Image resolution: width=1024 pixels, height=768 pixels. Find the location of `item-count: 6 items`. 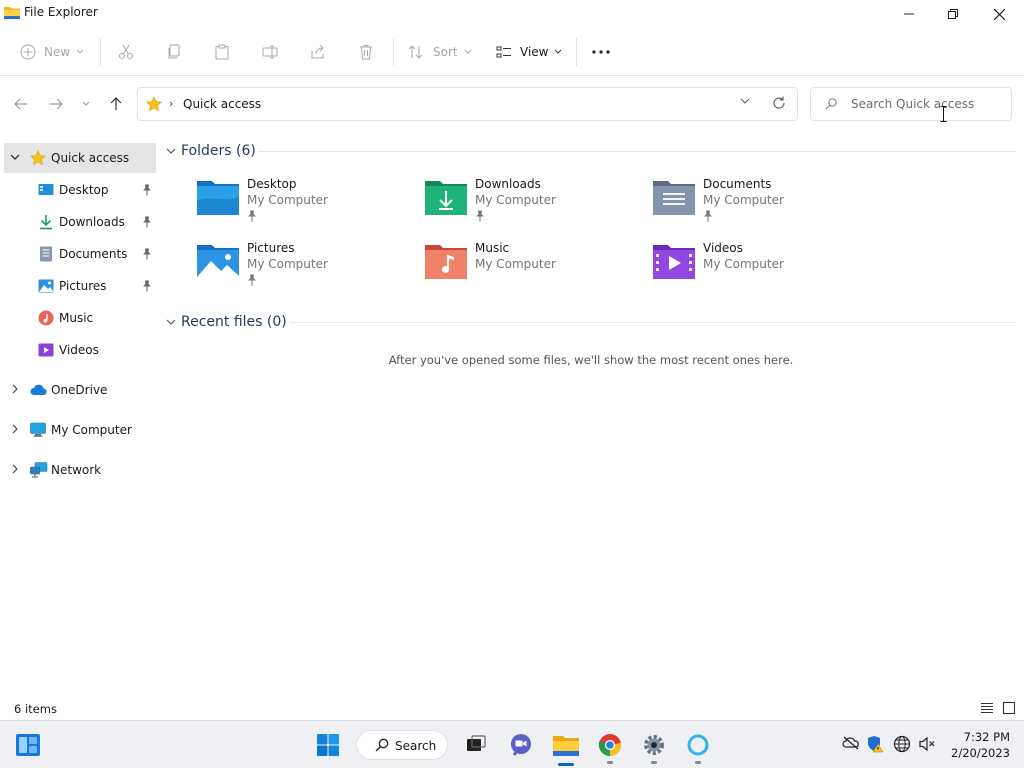

item-count: 6 items is located at coordinates (35, 709).